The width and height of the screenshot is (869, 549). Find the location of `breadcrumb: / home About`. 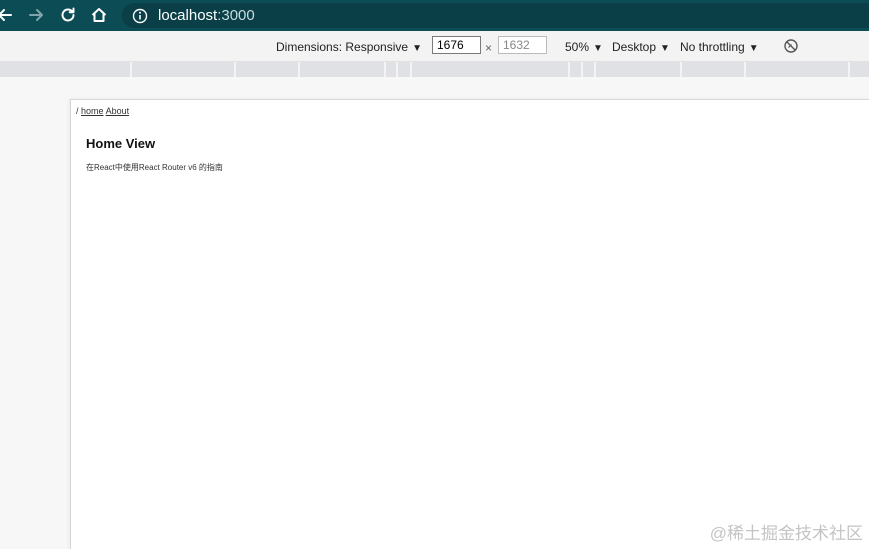

breadcrumb: / home About is located at coordinates (103, 111).